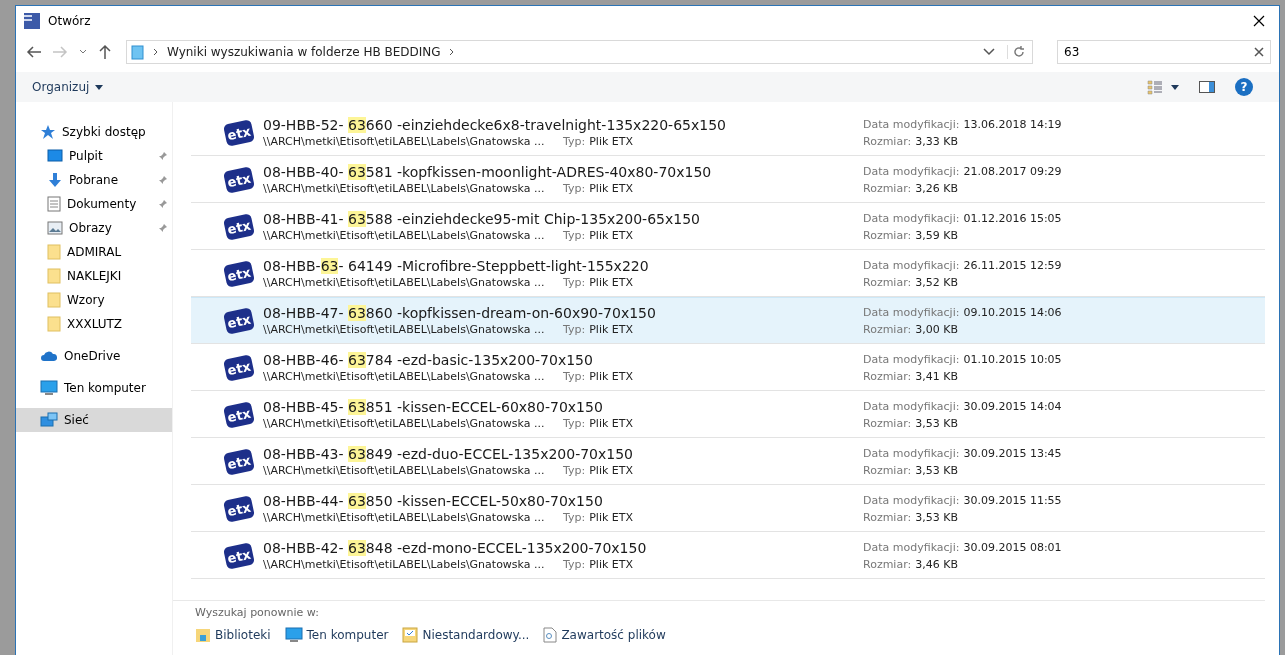 This screenshot has height=655, width=1285. Describe the element at coordinates (448, 454) in the screenshot. I see `file-name: 08-HBB-43- 63849 -ezd-duo-ECCEL-135x200-70x150` at that location.